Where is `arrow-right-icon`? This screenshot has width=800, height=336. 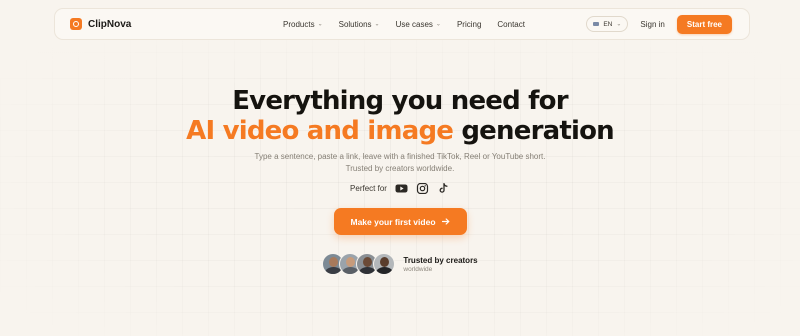
arrow-right-icon is located at coordinates (445, 222).